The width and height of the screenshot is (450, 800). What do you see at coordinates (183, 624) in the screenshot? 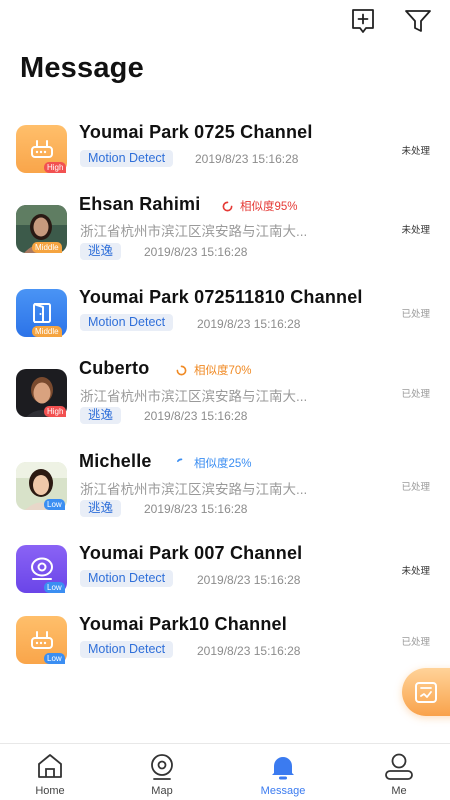
I see `message-title: Youmai Park10 Channel` at bounding box center [183, 624].